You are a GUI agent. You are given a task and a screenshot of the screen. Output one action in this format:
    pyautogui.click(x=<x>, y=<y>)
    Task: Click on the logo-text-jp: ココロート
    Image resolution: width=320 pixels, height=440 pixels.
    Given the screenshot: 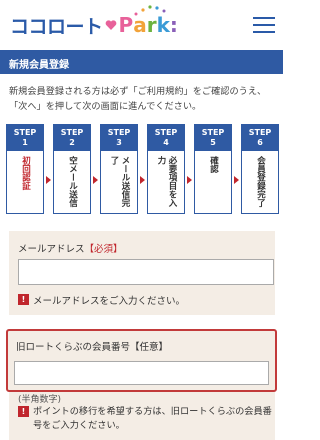 What is the action you would take?
    pyautogui.click(x=56, y=26)
    